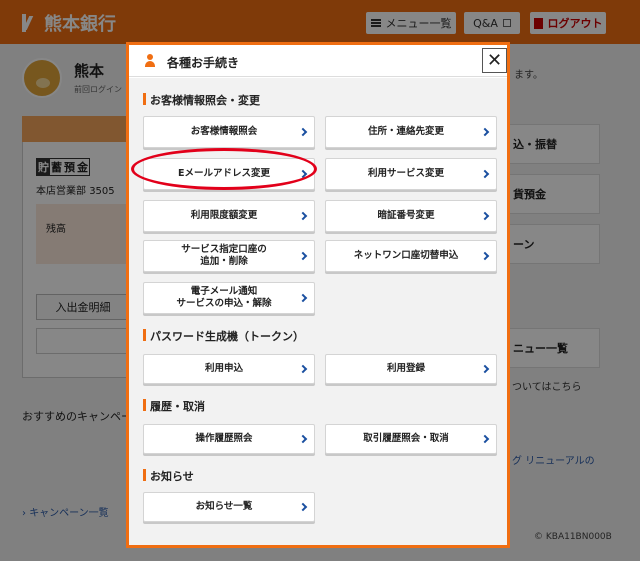 Image resolution: width=640 pixels, height=561 pixels. I want to click on customer-info-inquiry-button: お客様情報照会, so click(229, 132).